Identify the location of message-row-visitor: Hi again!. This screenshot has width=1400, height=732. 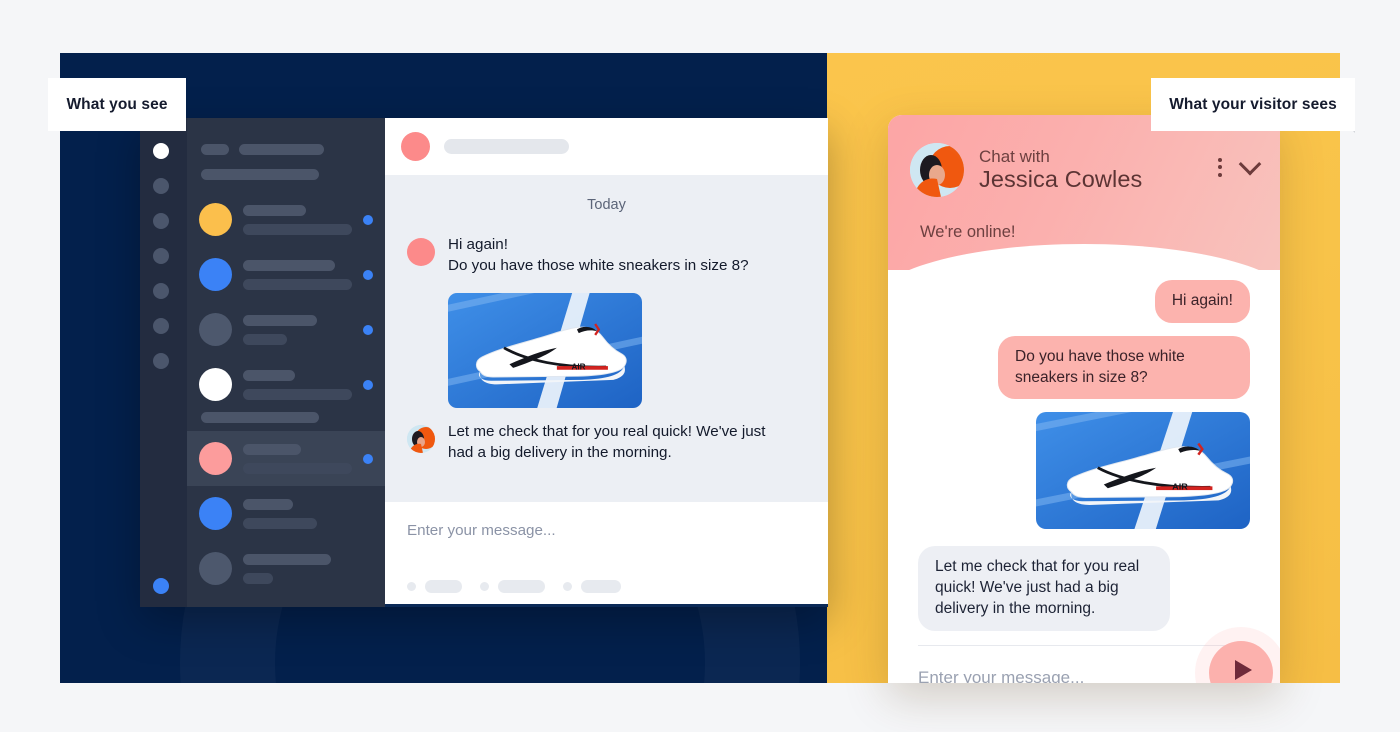
(1084, 301).